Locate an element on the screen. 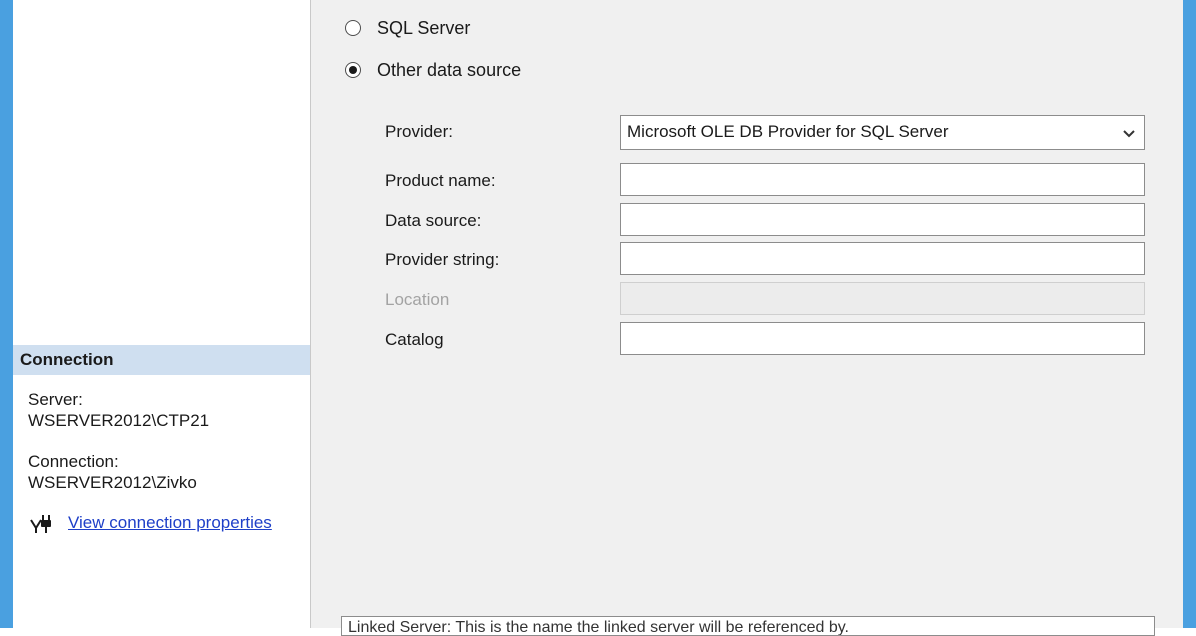  radio-sql-server: SQL Server is located at coordinates (407, 28).